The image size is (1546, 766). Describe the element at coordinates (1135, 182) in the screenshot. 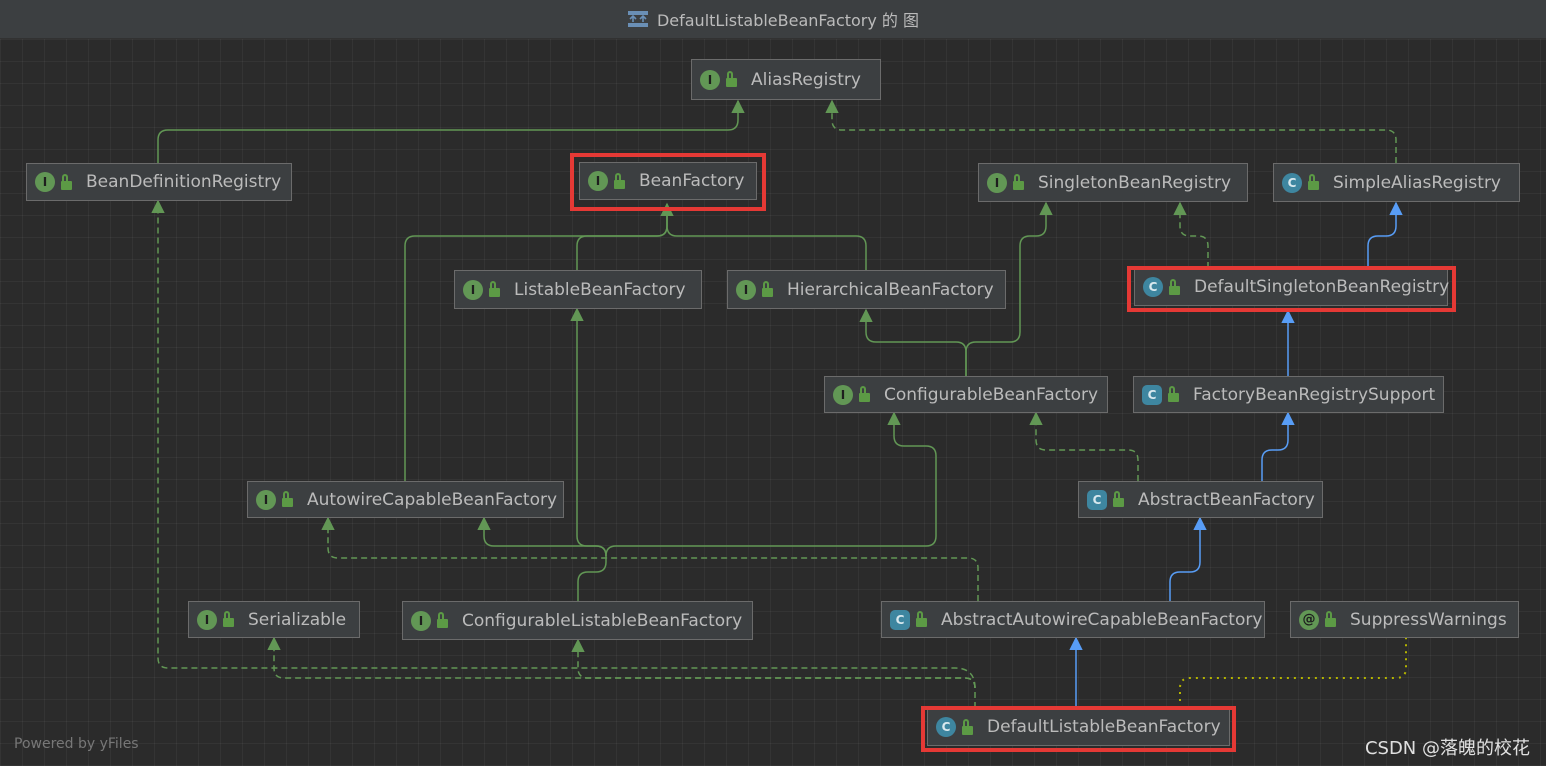

I see `node-label: SingletonBeanRegistry` at that location.